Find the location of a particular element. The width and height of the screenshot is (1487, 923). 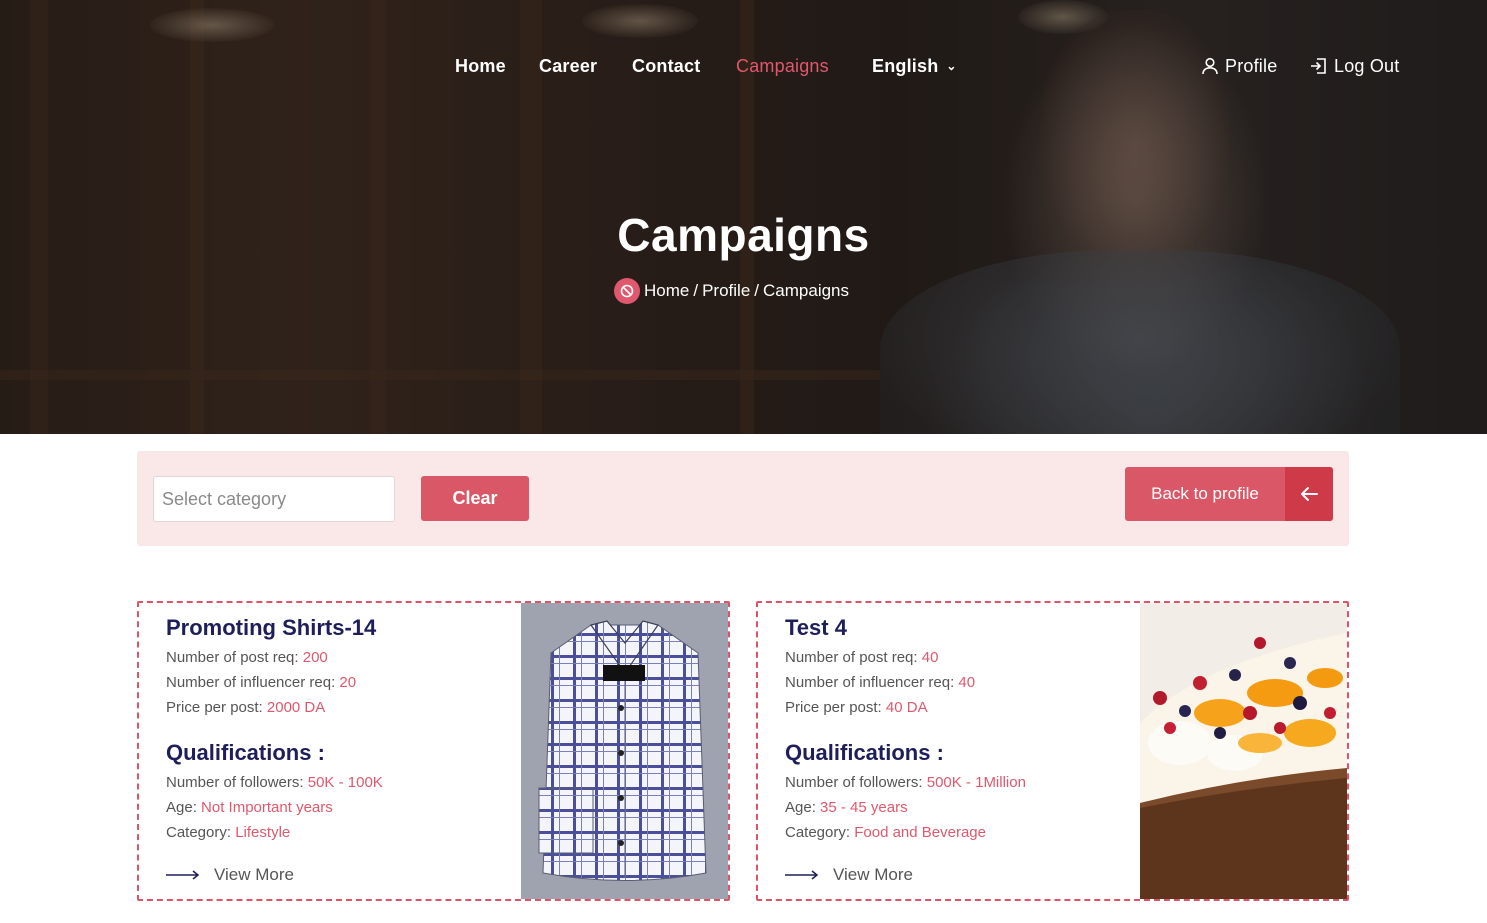

profile-label: Profile is located at coordinates (1251, 66).